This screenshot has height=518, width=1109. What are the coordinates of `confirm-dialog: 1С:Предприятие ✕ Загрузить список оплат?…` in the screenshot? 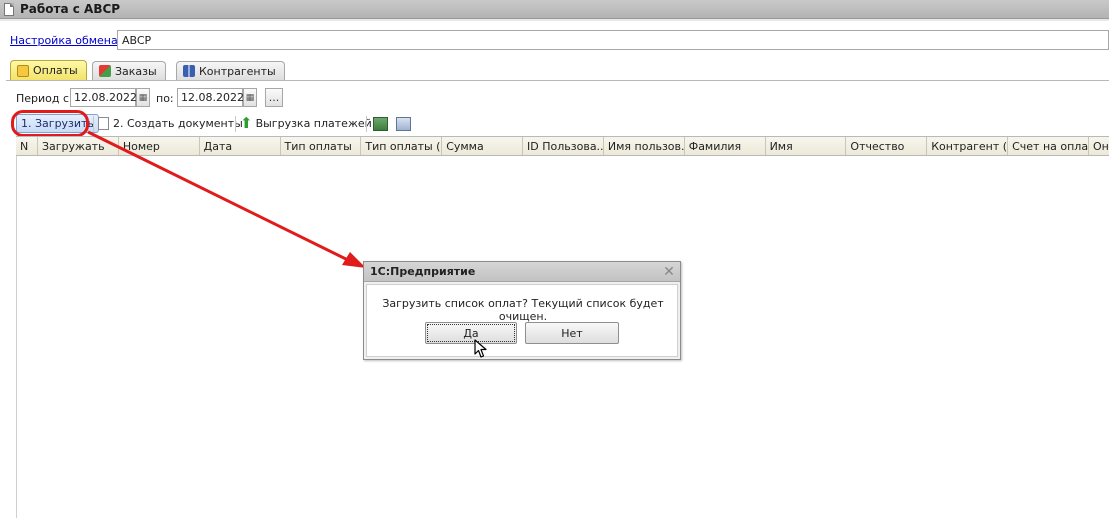 It's located at (522, 310).